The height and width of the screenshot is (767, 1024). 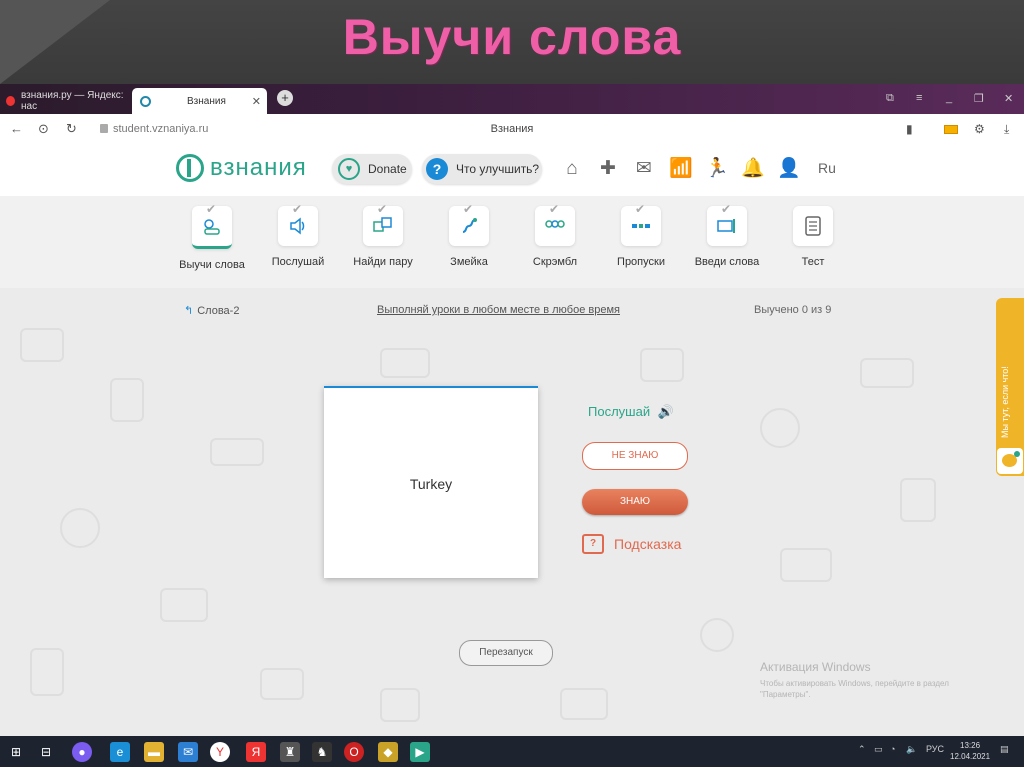 I want to click on word-card: Turkey, so click(x=431, y=482).